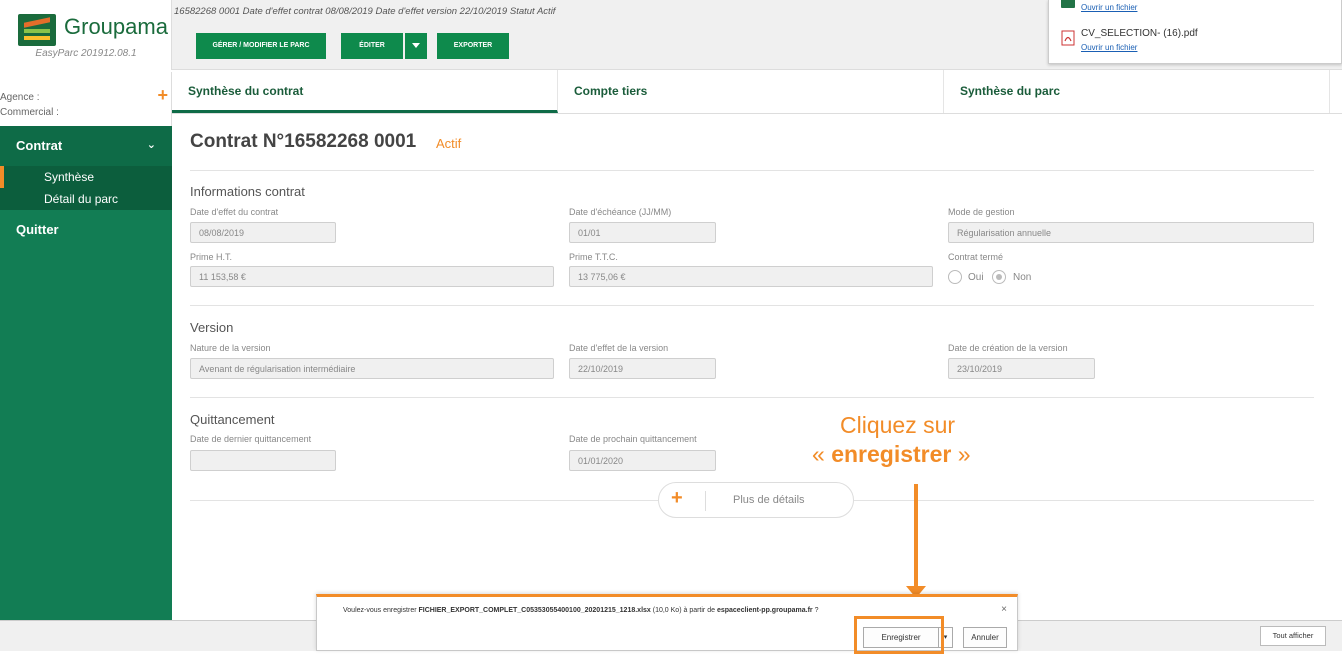 The height and width of the screenshot is (654, 1342). Describe the element at coordinates (86, 177) in the screenshot. I see `sidebar-item-synthese: Synthèse` at that location.